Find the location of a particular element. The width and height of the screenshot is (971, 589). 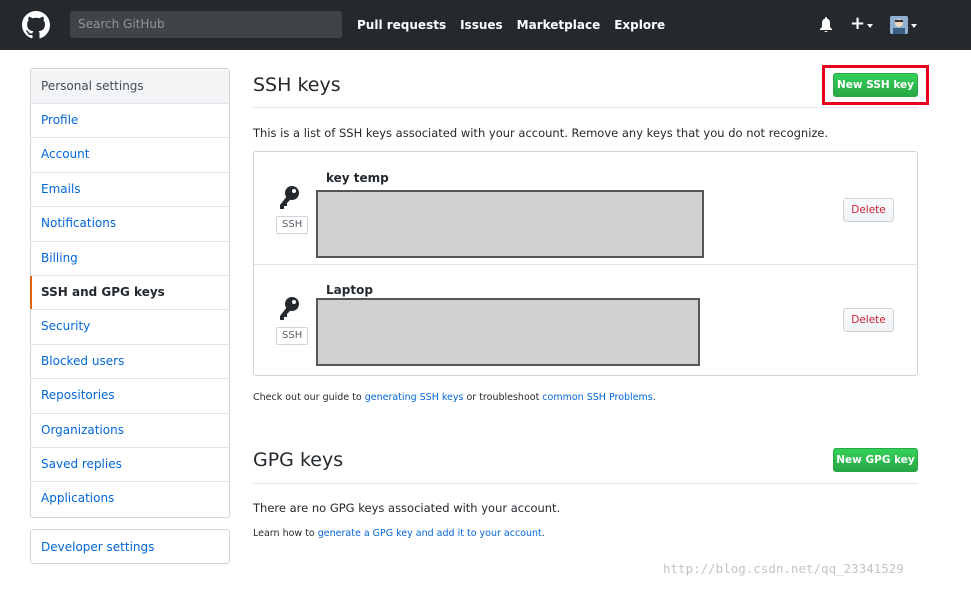

guide-middle: or troubleshoot is located at coordinates (503, 397).